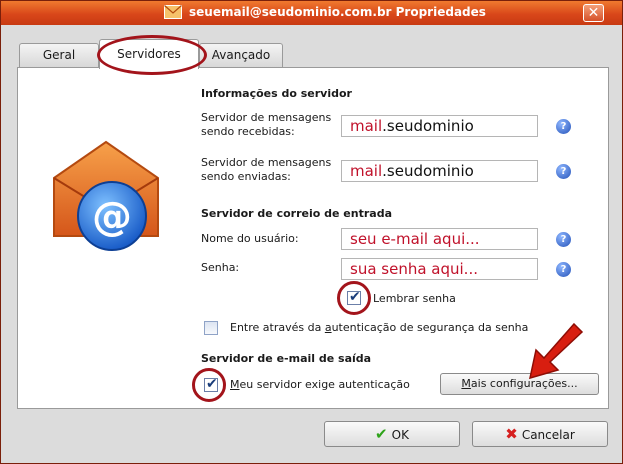 This screenshot has height=464, width=623. I want to click on ok-button: ✔ OK, so click(392, 434).